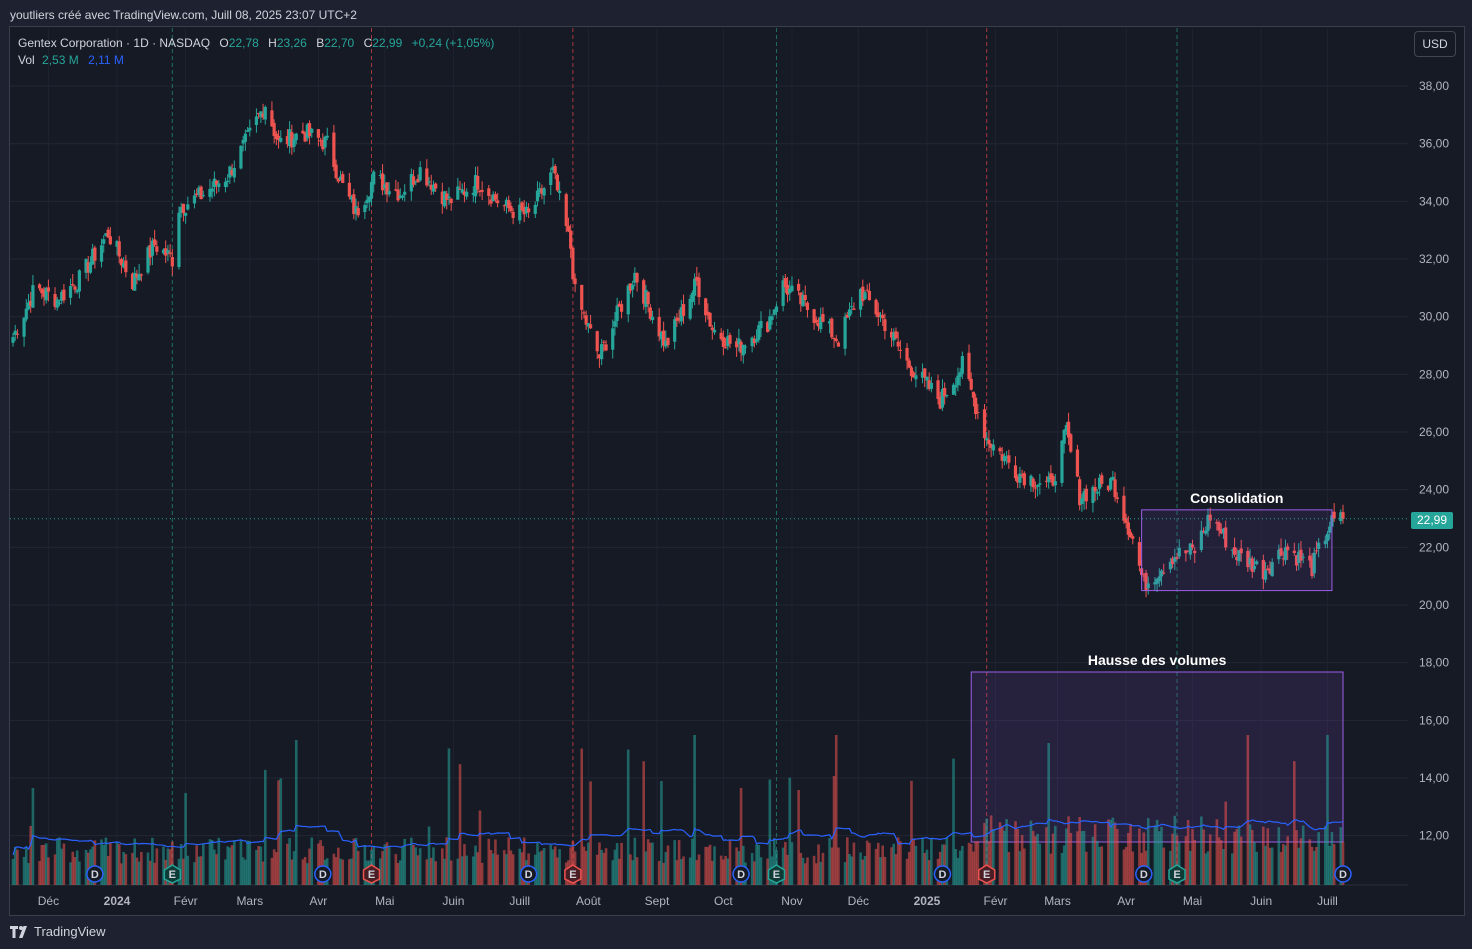 The height and width of the screenshot is (949, 1472). Describe the element at coordinates (58, 931) in the screenshot. I see `footer-brand: TradingView` at that location.